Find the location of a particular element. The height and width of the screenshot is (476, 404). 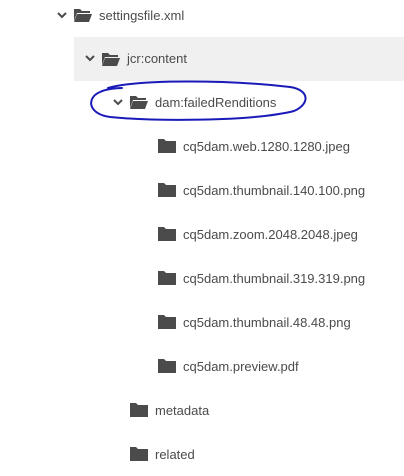

tree-node-failed-renditions: dam:failedRenditions is located at coordinates (202, 102).